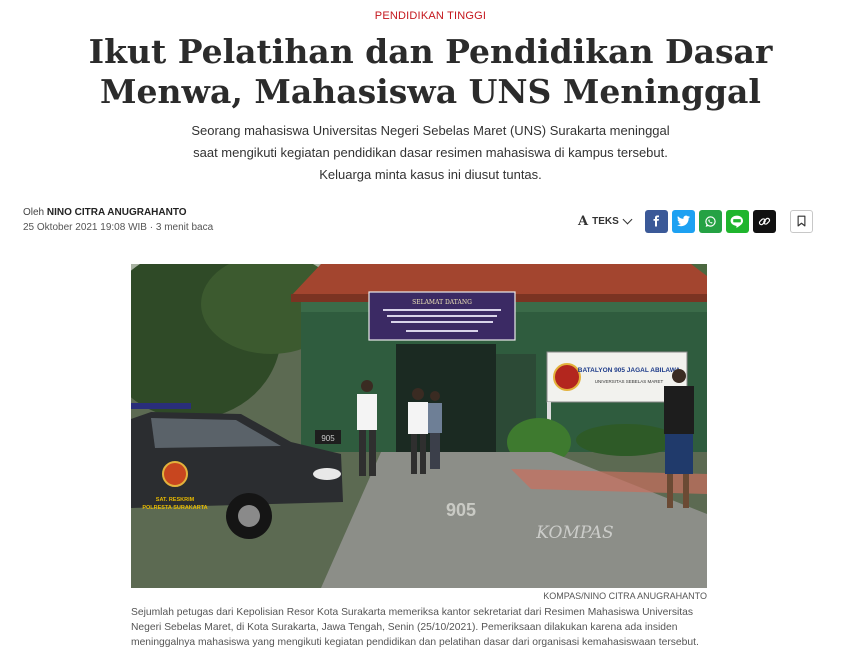 The height and width of the screenshot is (652, 861). What do you see at coordinates (625, 596) in the screenshot?
I see `photo-credit: KOMPAS/NINO CITRA ANUGRAHANTO` at bounding box center [625, 596].